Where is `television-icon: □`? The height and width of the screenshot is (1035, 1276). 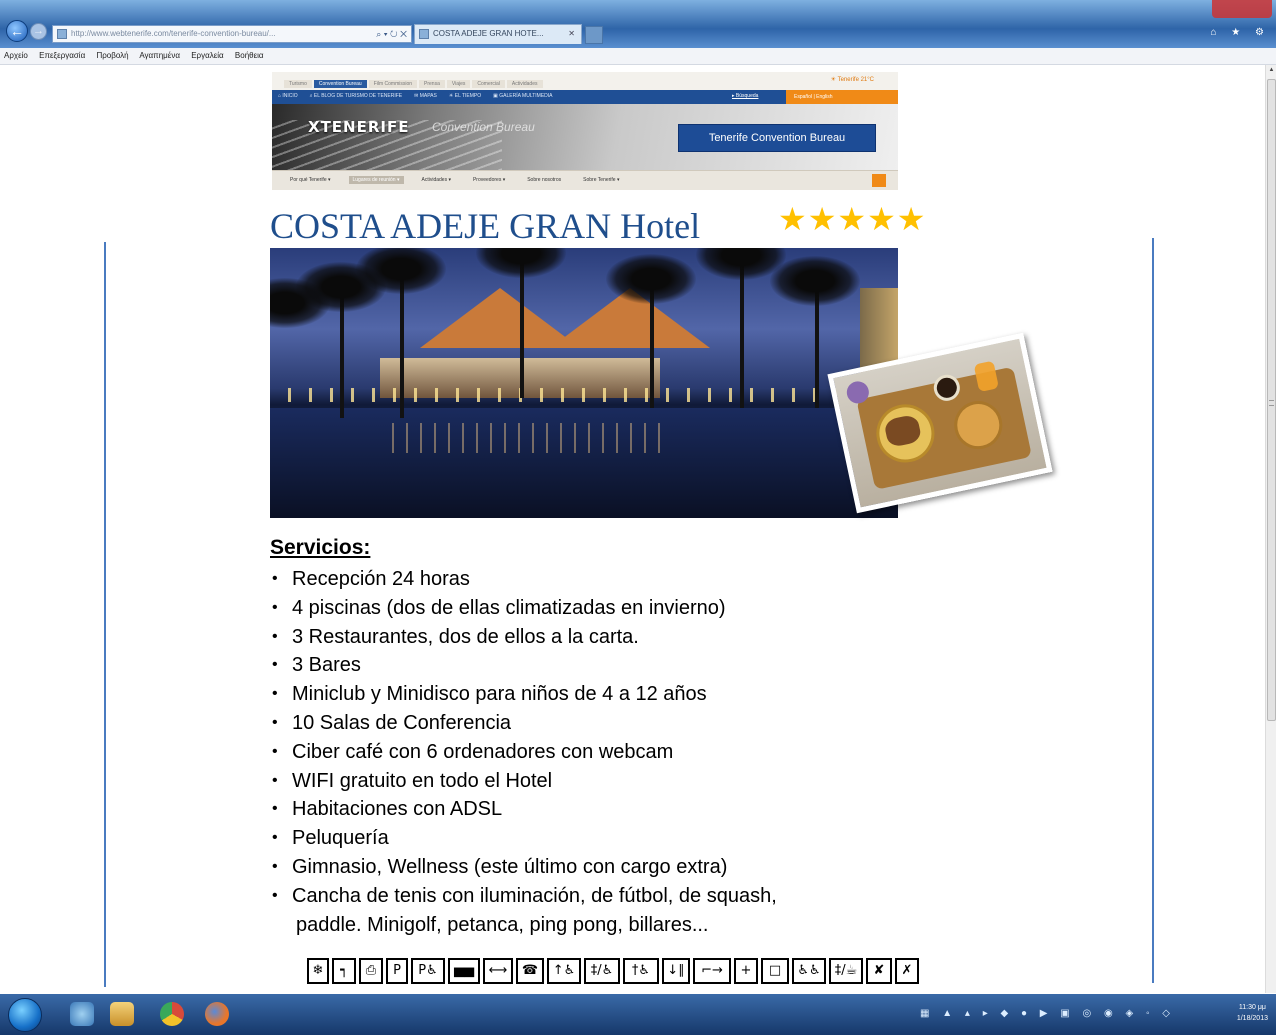
television-icon: □ is located at coordinates (775, 971).